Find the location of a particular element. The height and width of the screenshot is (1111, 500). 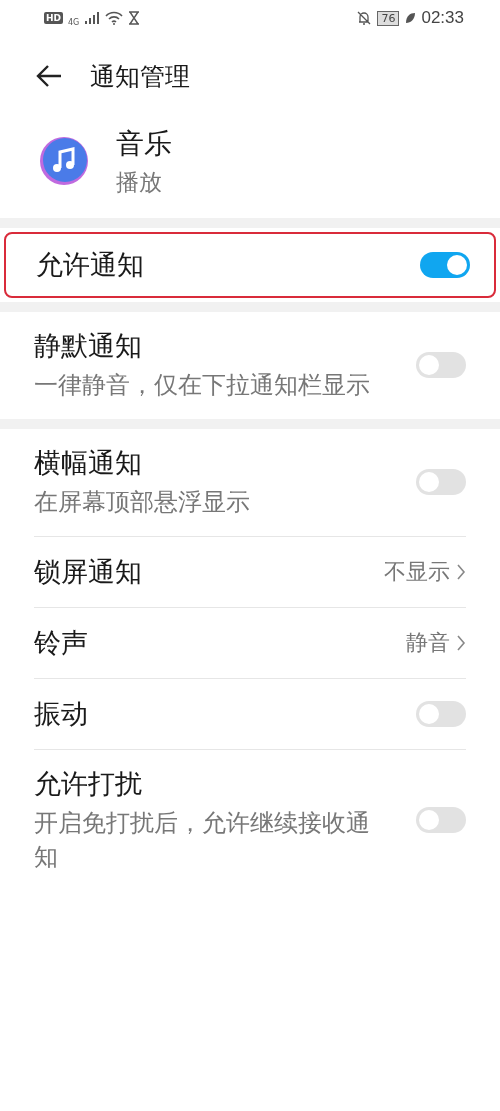

setting-title: 铃声 is located at coordinates (61, 642).